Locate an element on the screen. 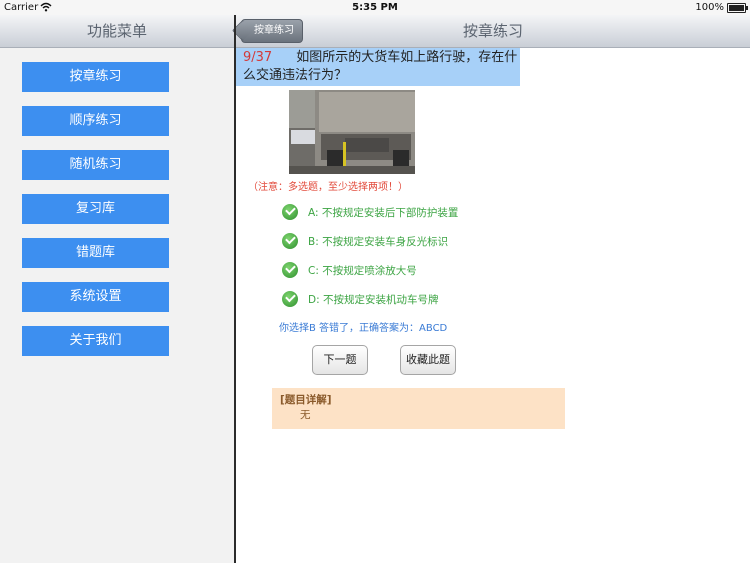  option-c: C: 不按规定喷涂放大号 is located at coordinates (349, 271).